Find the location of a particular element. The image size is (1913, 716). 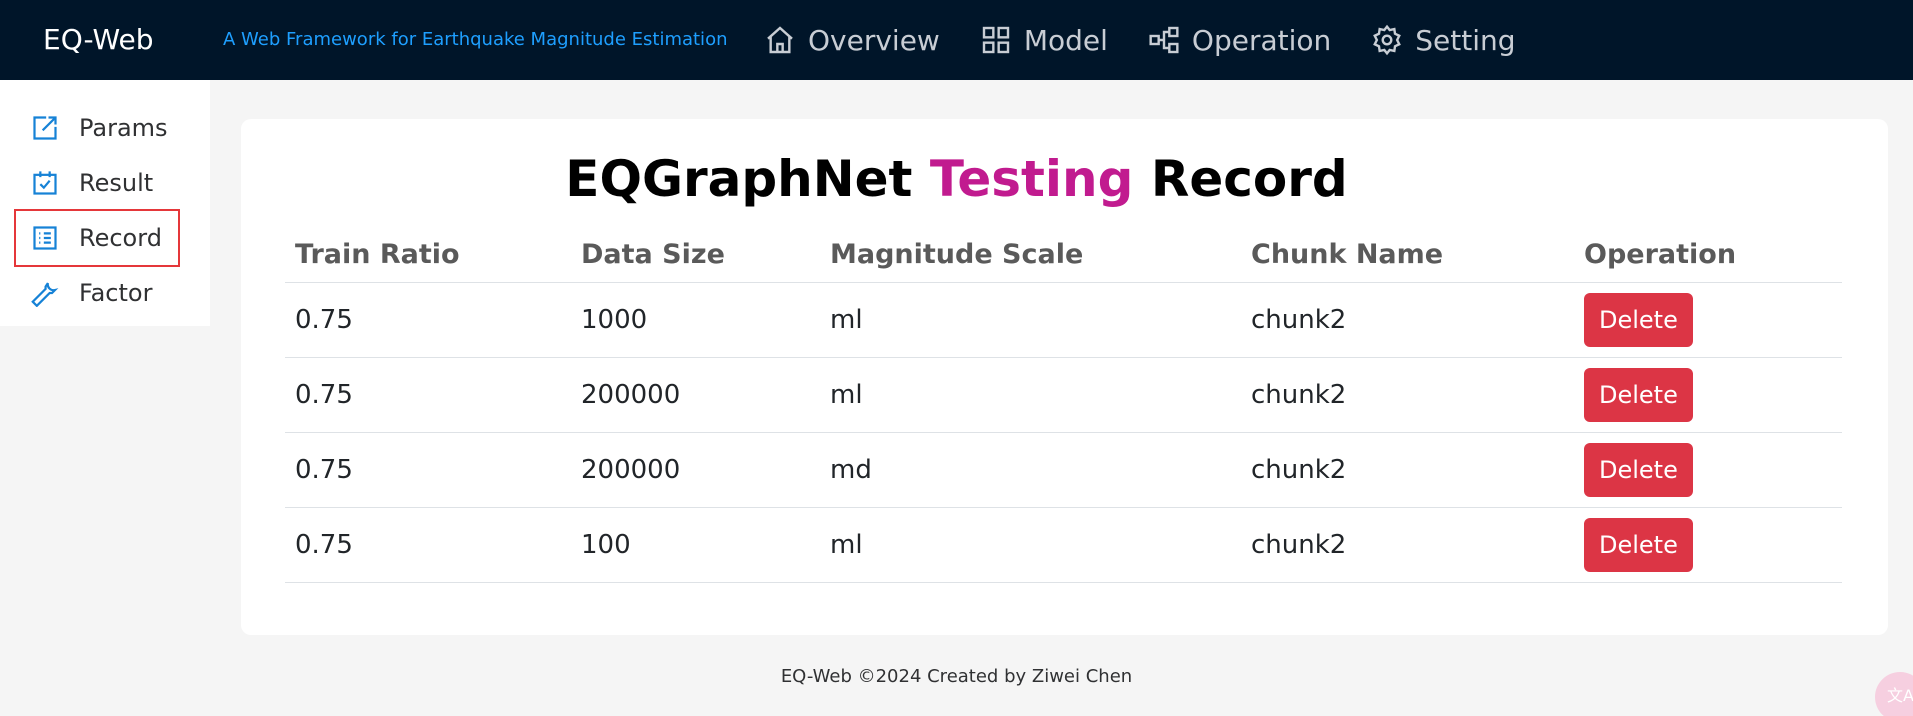

sidebar-item-params: Params is located at coordinates (97, 128).